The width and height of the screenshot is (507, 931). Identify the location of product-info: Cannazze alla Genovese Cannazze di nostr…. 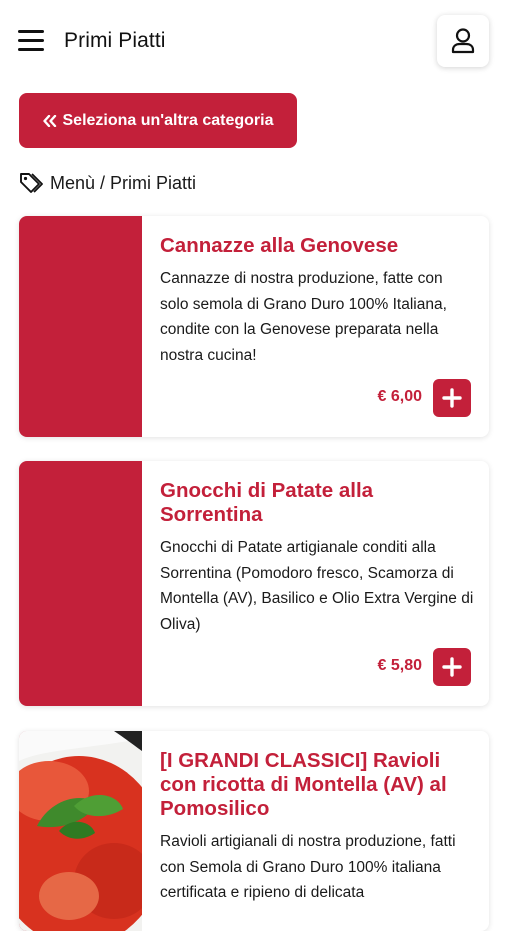
(317, 301).